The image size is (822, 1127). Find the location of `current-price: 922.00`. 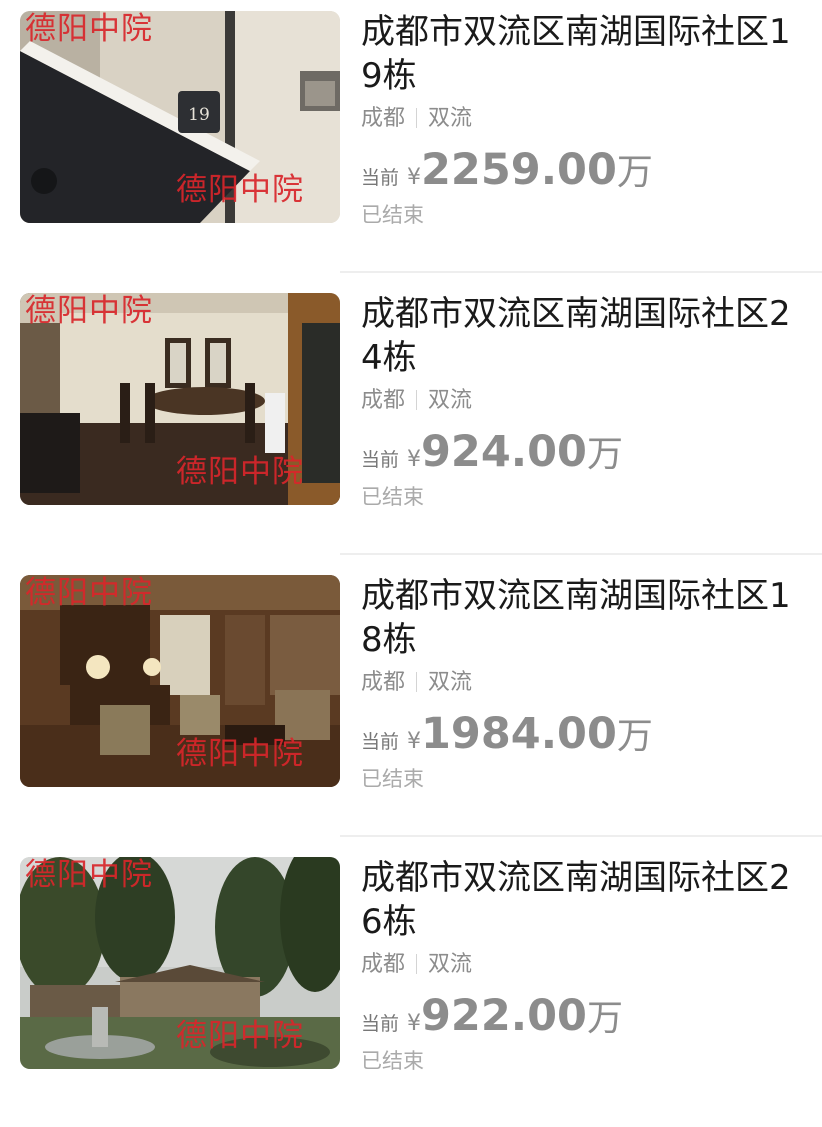

current-price: 922.00 is located at coordinates (504, 1016).